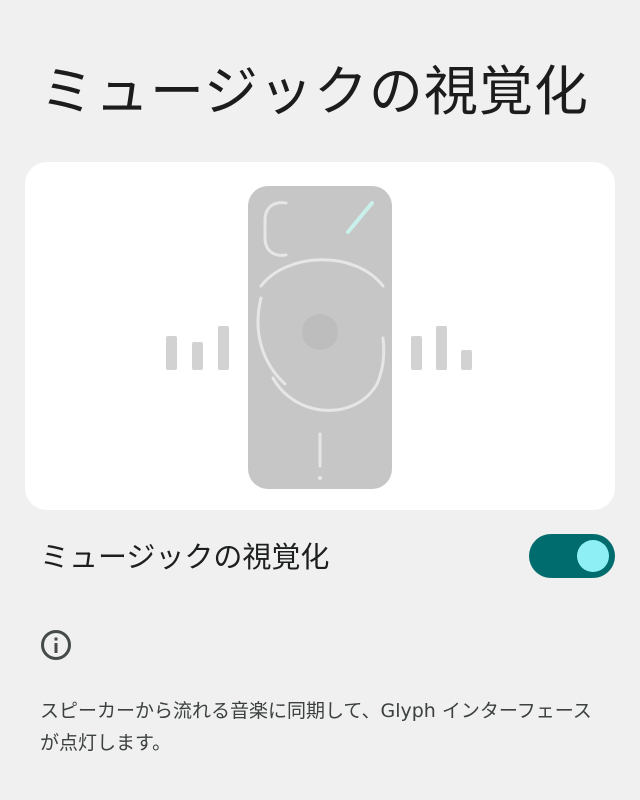 The height and width of the screenshot is (800, 640). Describe the element at coordinates (56, 645) in the screenshot. I see `info-icon` at that location.